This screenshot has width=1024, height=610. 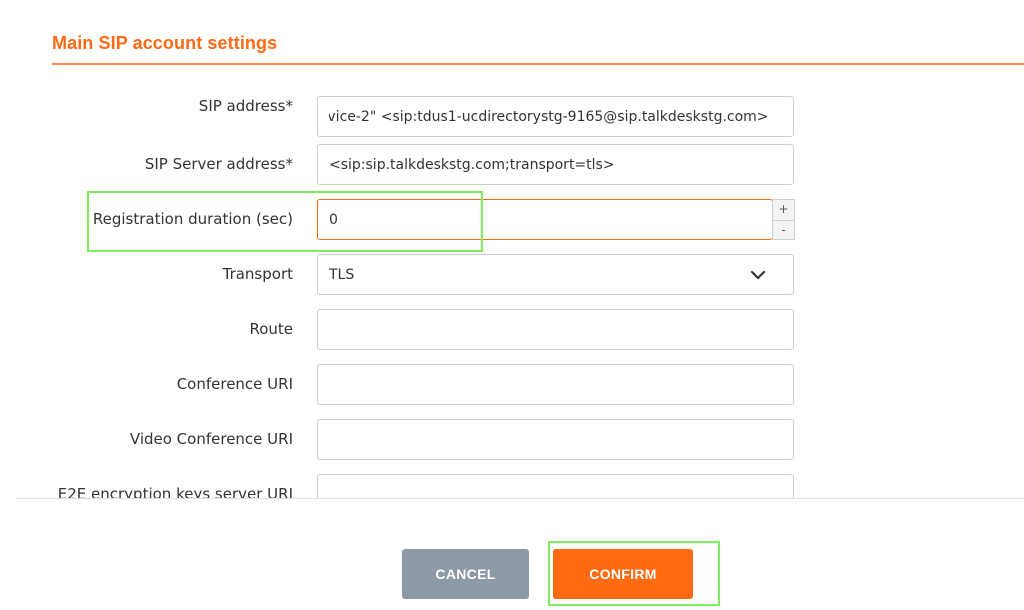 I want to click on transport-label: Transport, so click(x=257, y=274).